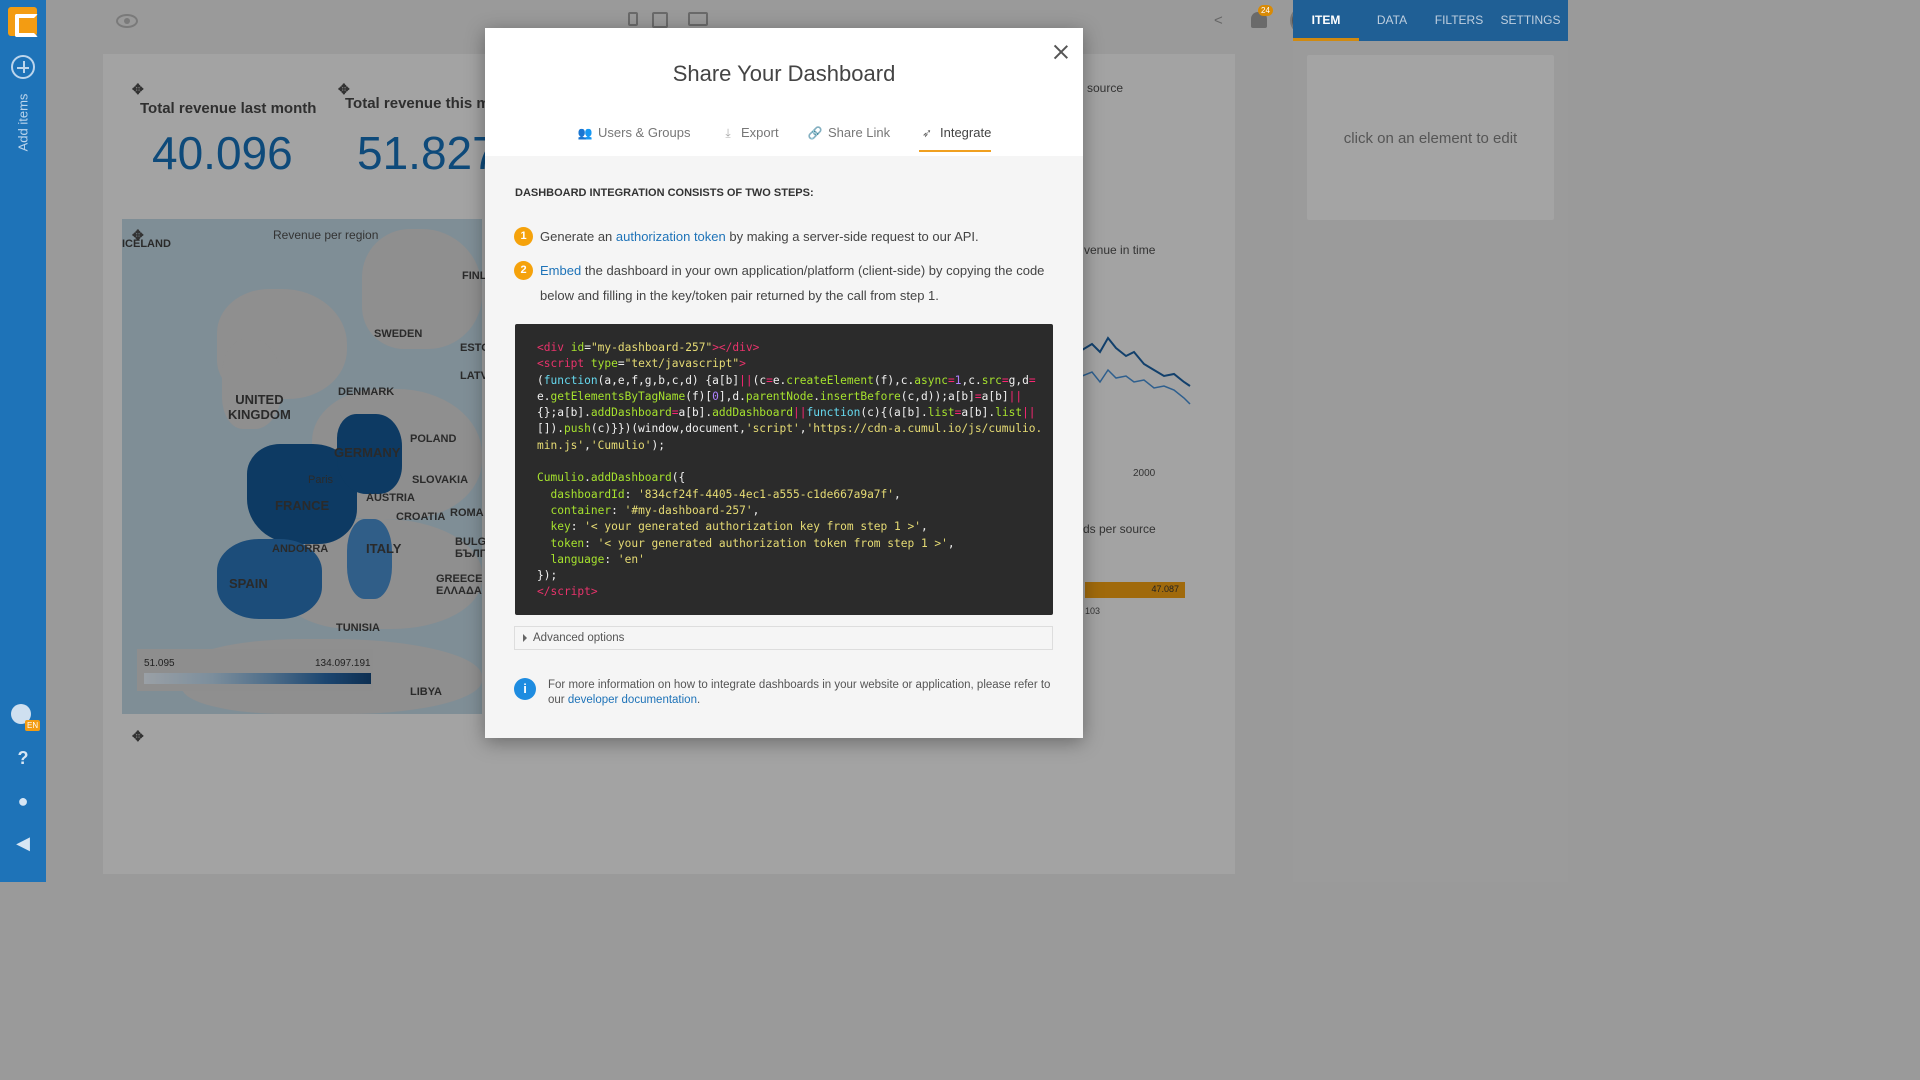  What do you see at coordinates (358, 628) in the screenshot?
I see `map-label: TUNISIA` at bounding box center [358, 628].